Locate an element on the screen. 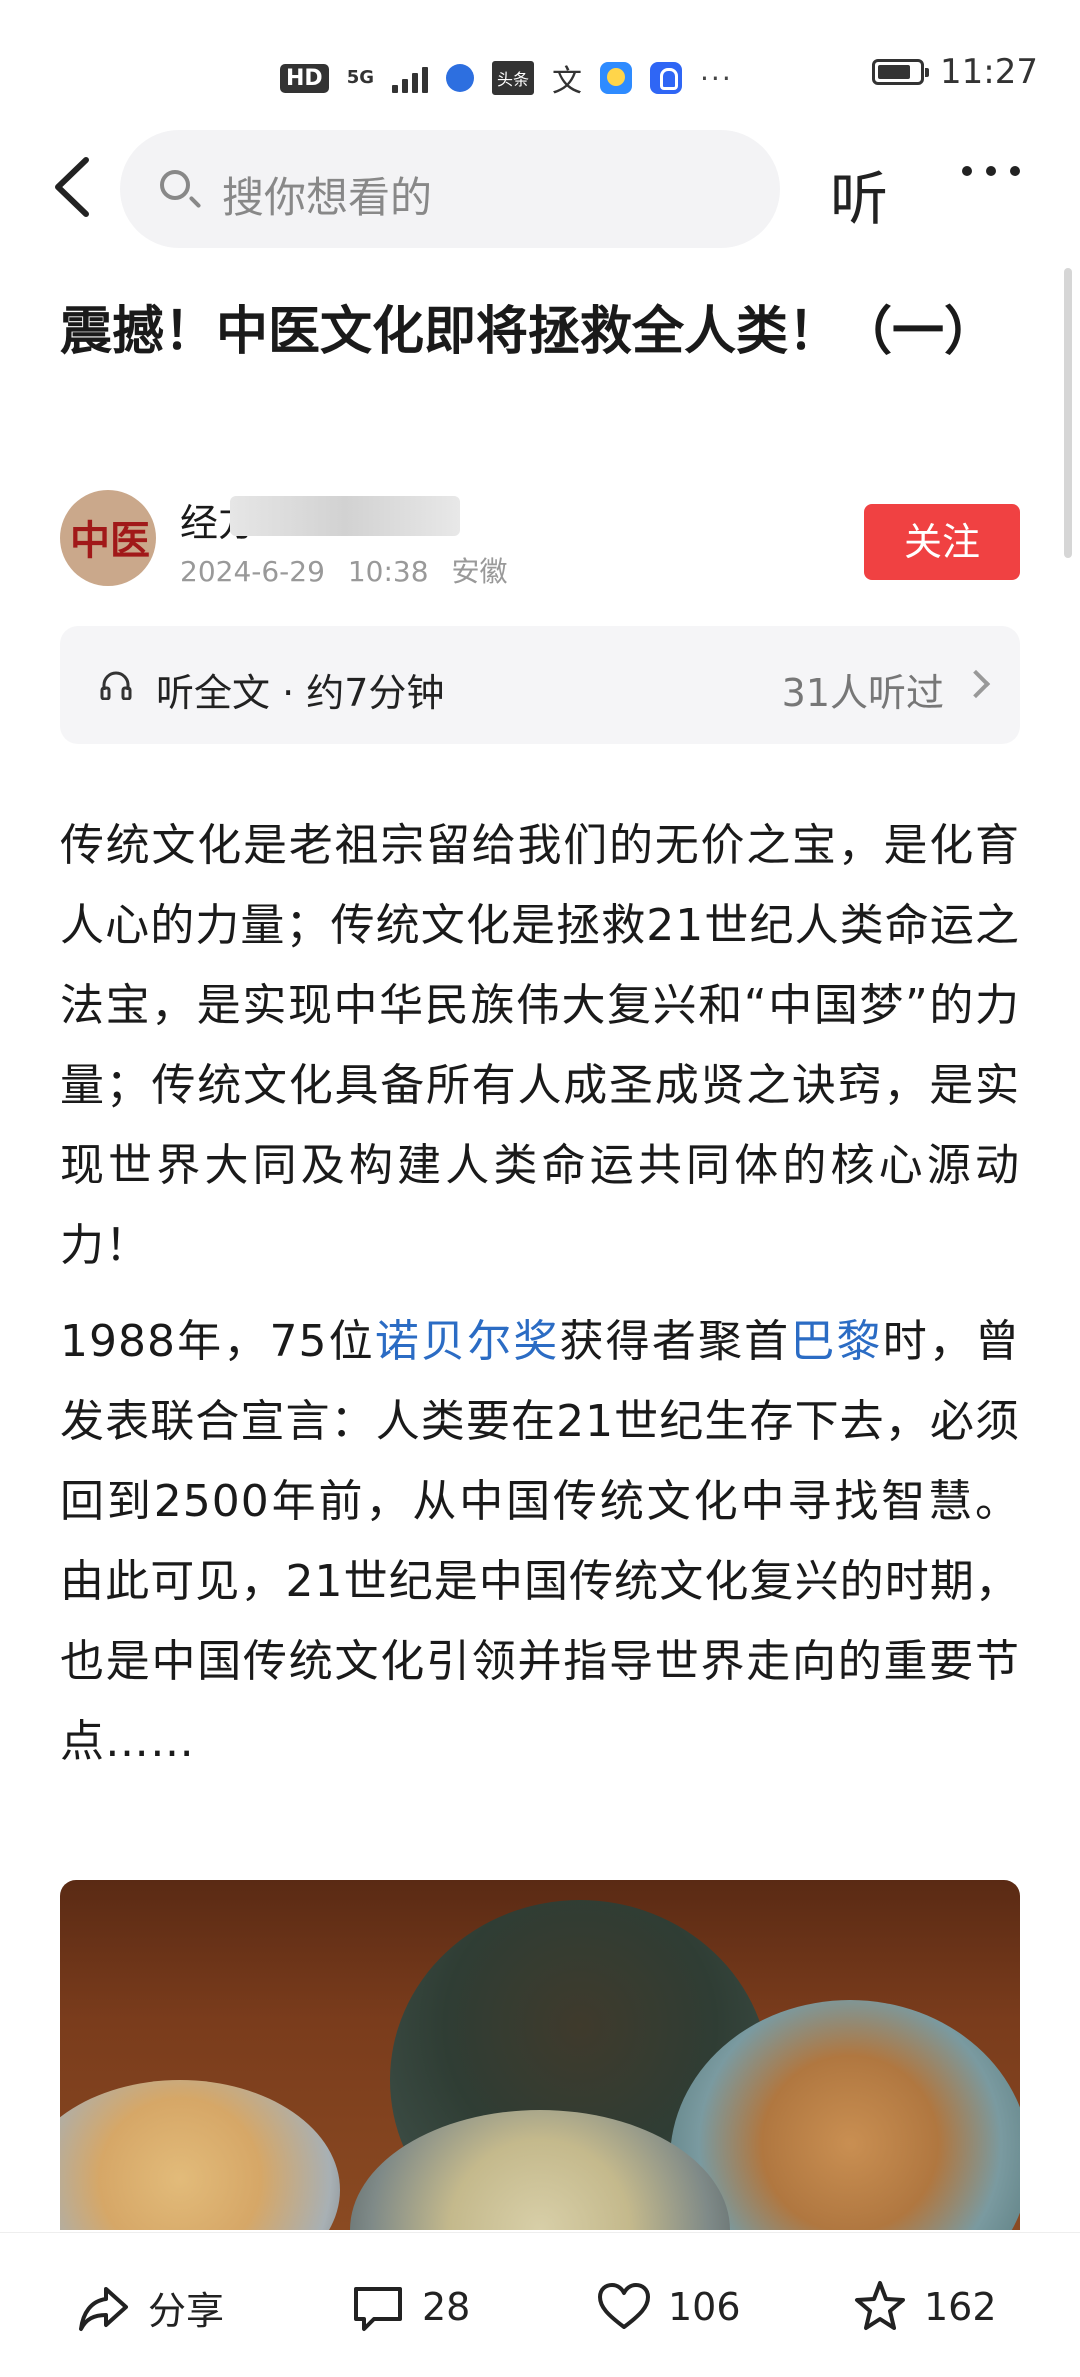  share-button: 分享 is located at coordinates (150, 2307).